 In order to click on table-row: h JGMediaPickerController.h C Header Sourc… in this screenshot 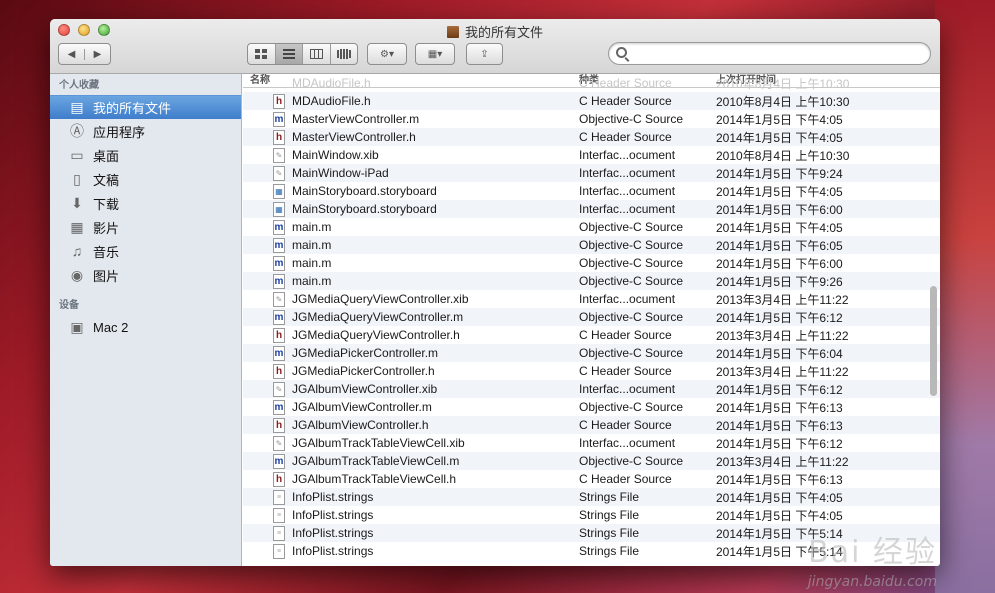, I will do `click(591, 371)`.